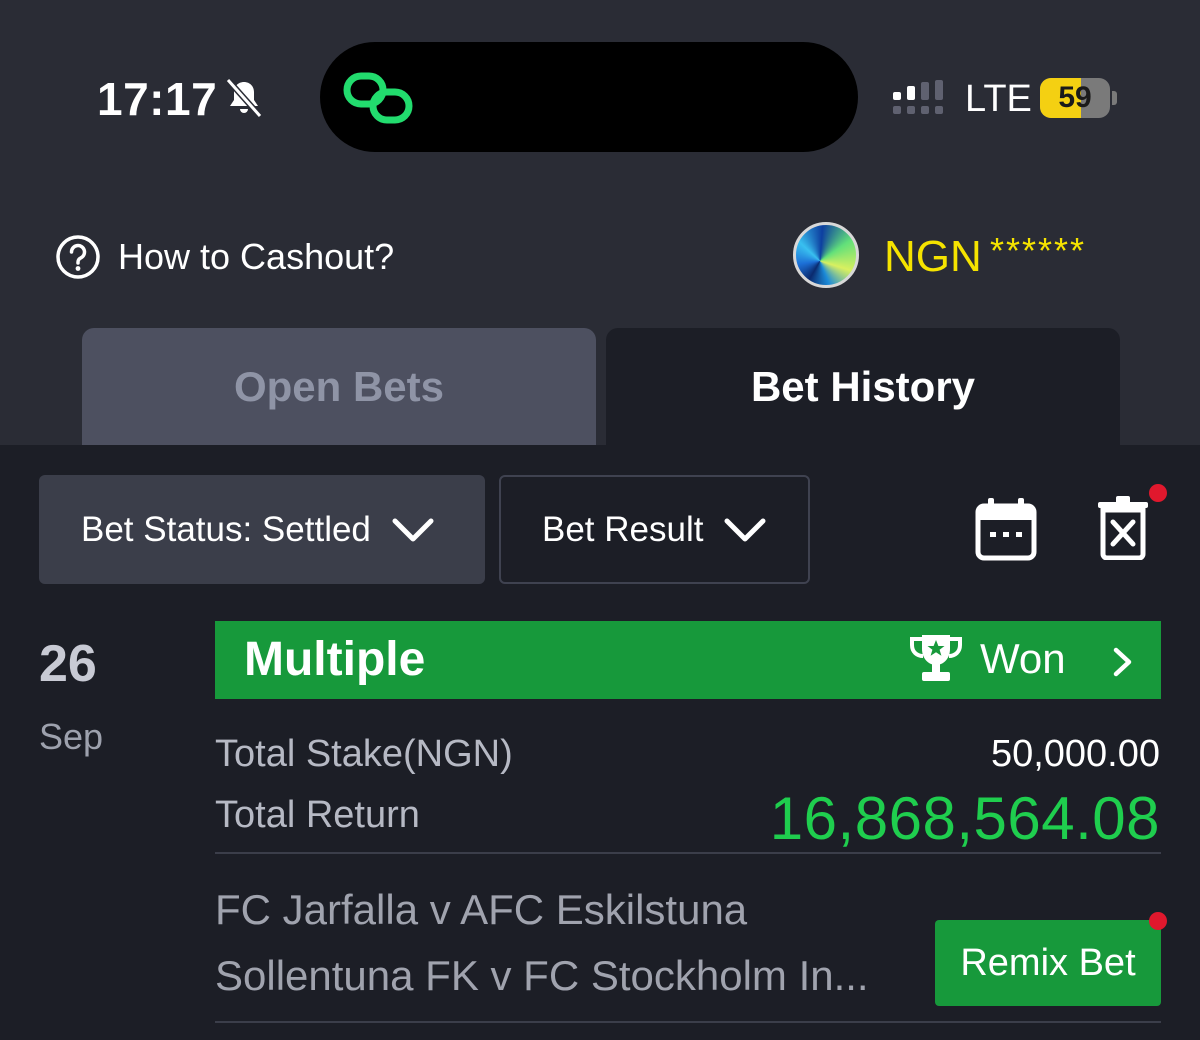 The width and height of the screenshot is (1200, 1040). What do you see at coordinates (918, 97) in the screenshot?
I see `signal-icon` at bounding box center [918, 97].